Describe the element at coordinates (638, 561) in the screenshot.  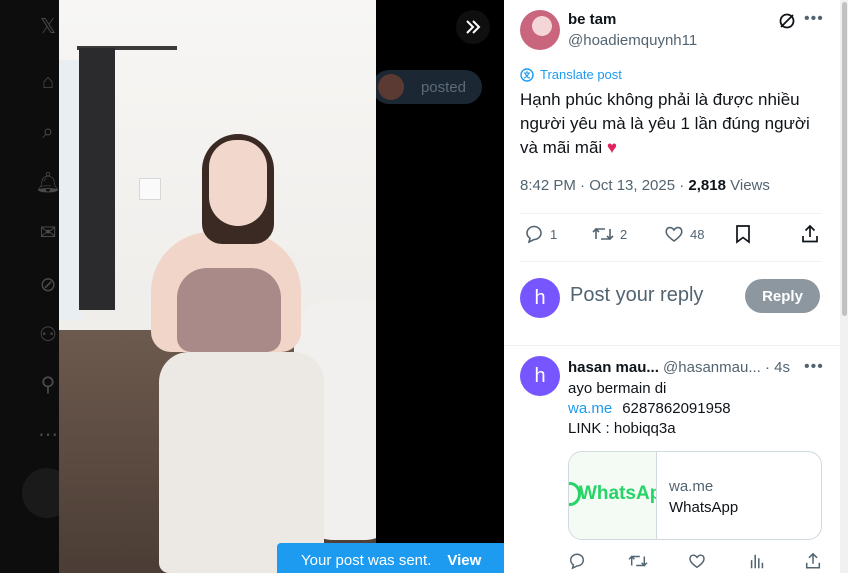
I see `comment-repost-icon` at that location.